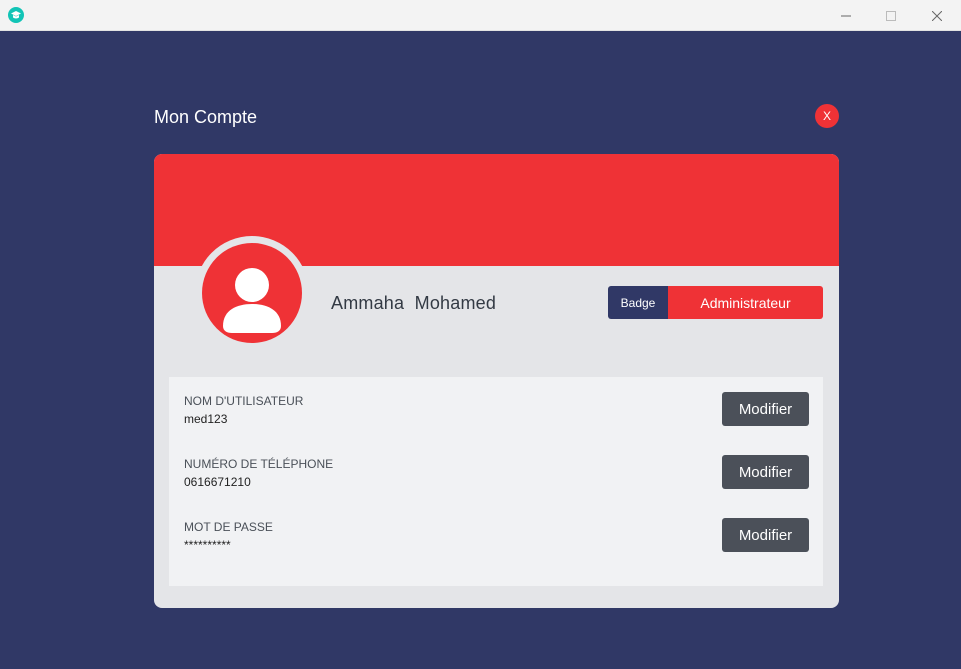 This screenshot has width=961, height=669. Describe the element at coordinates (228, 527) in the screenshot. I see `password-label: MOT DE PASSE` at that location.